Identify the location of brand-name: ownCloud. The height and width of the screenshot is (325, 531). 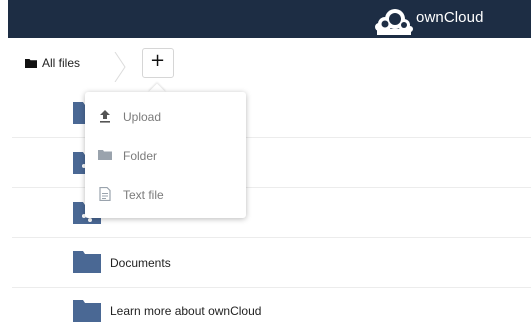
(450, 17).